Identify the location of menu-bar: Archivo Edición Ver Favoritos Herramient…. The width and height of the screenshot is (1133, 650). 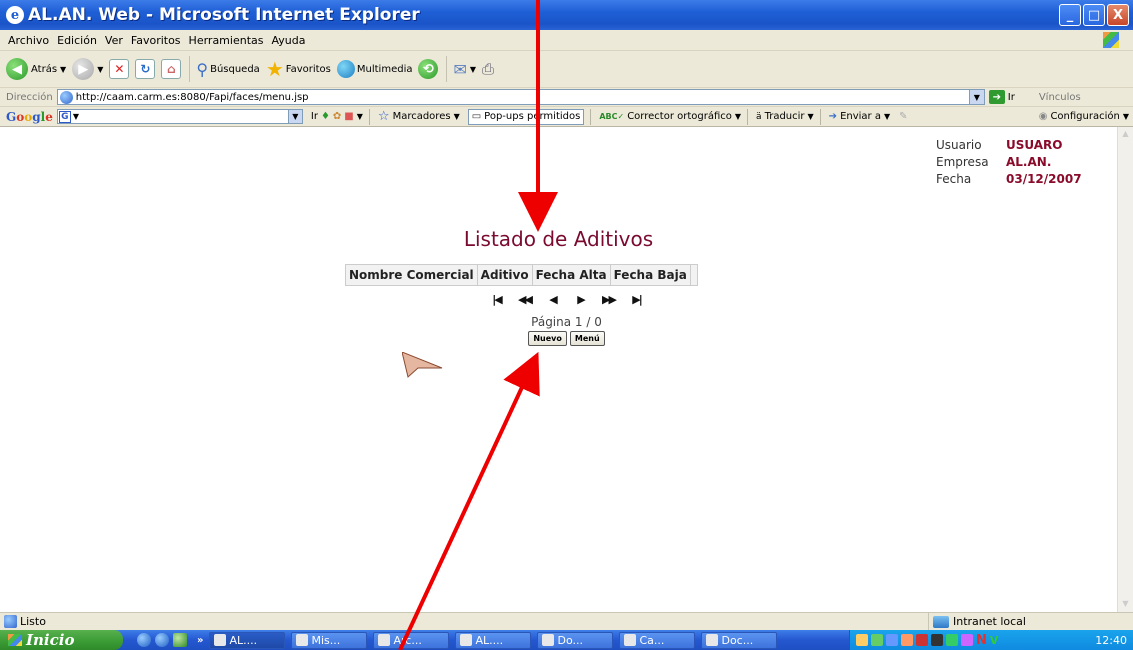
(566, 40).